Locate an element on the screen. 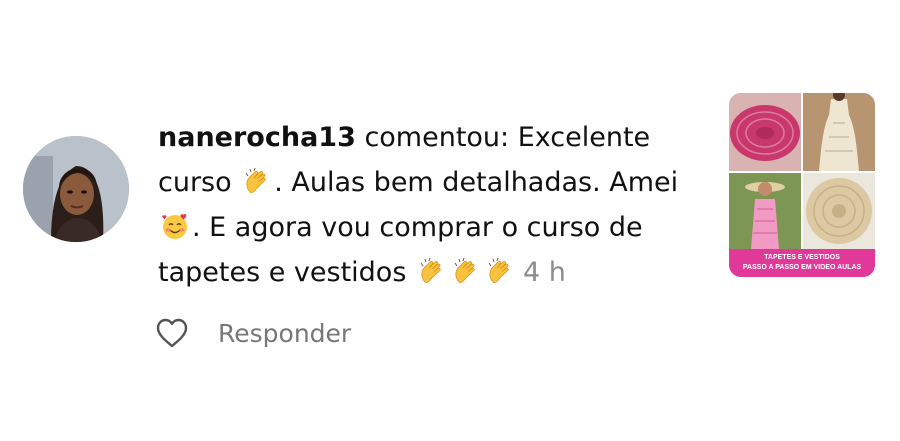 Image resolution: width=900 pixels, height=441 pixels. reply-button: Responder is located at coordinates (284, 333).